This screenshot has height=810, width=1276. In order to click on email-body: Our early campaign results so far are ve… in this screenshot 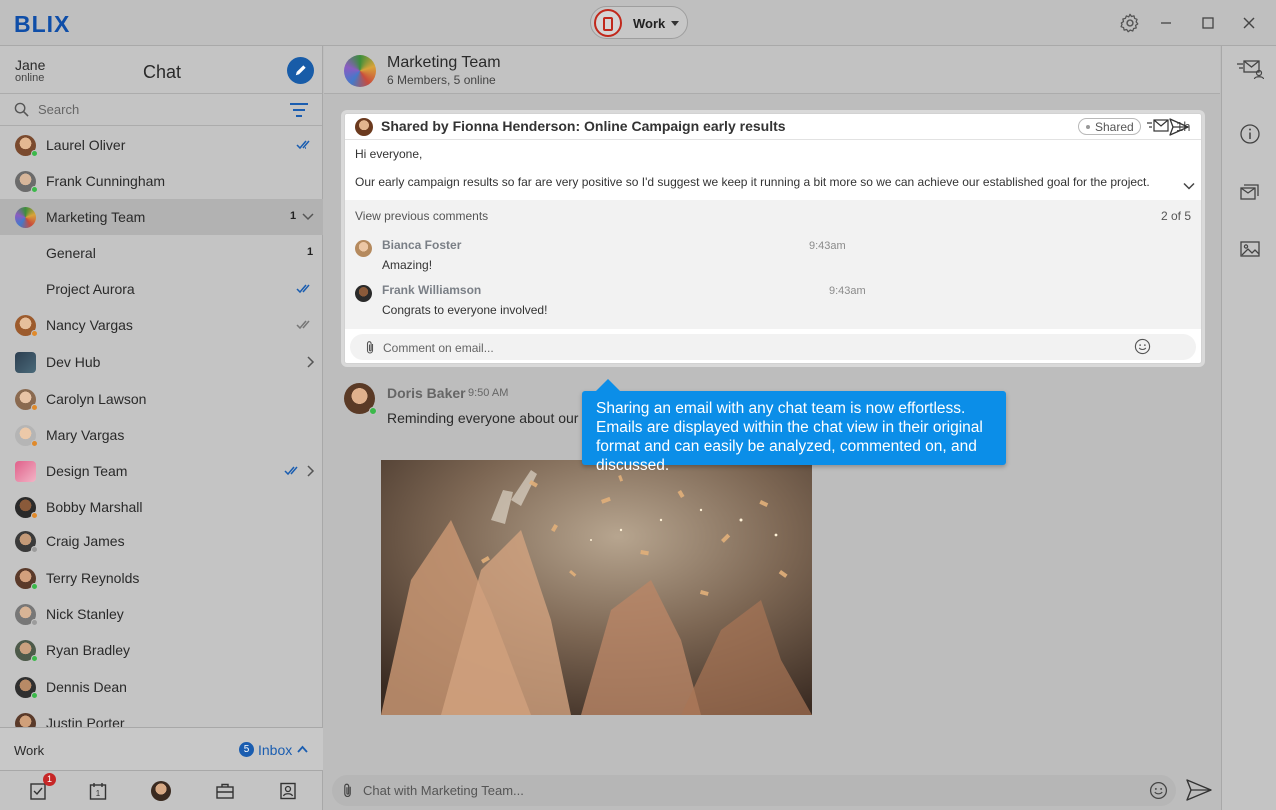, I will do `click(752, 182)`.